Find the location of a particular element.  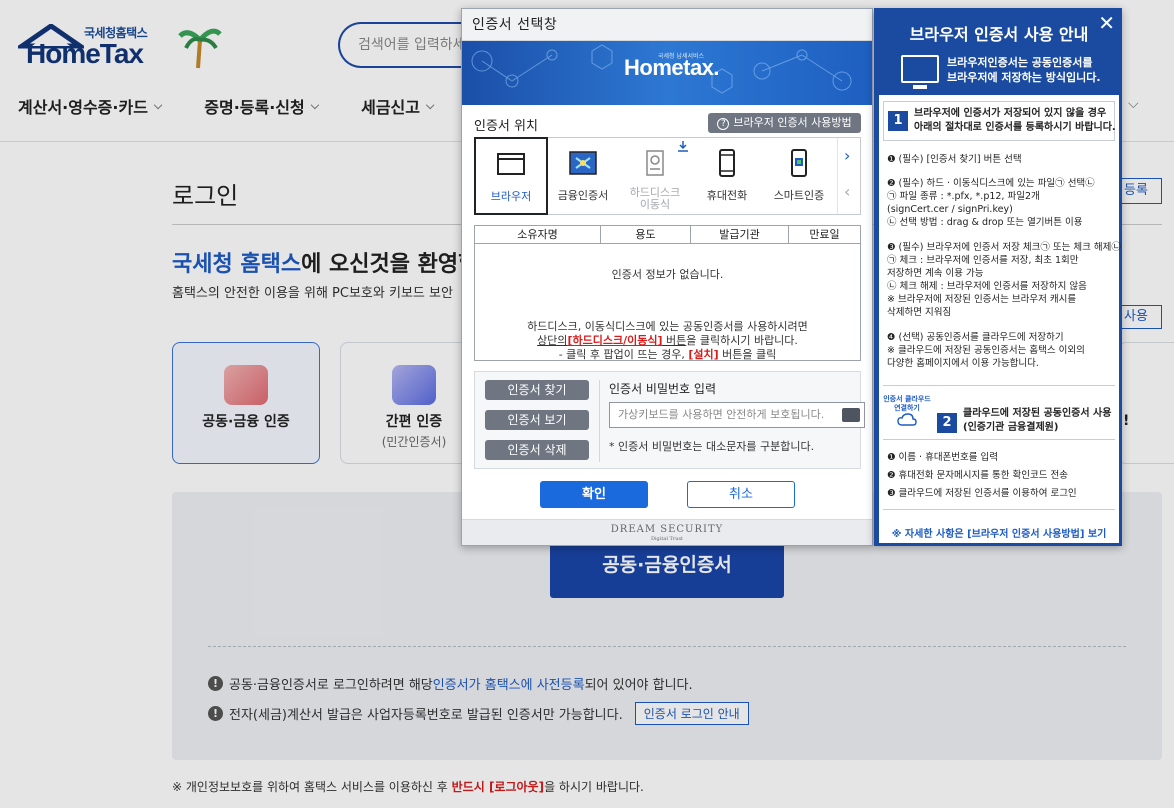

chevron-left-icon: ‹ is located at coordinates (847, 191).